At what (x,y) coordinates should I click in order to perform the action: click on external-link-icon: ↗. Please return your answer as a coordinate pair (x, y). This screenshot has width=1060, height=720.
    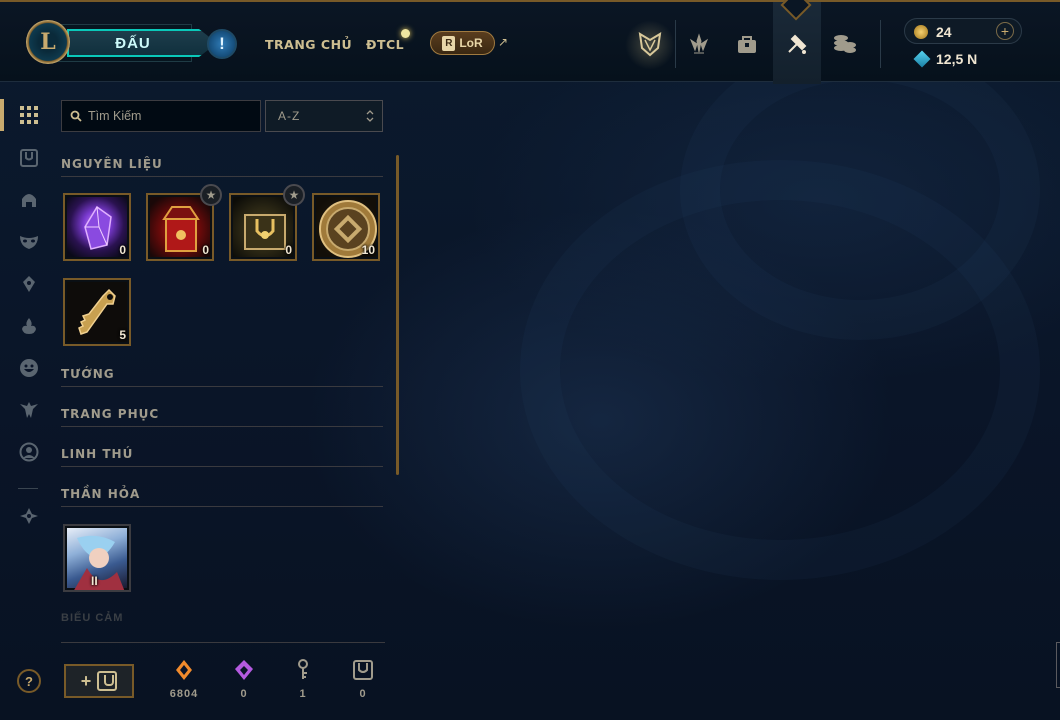
    Looking at the image, I should click on (503, 42).